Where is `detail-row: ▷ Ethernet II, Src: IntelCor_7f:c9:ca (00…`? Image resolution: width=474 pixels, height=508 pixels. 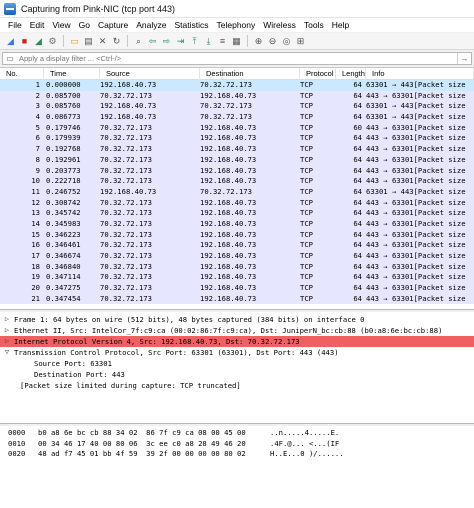 detail-row: ▷ Ethernet II, Src: IntelCor_7f:c9:ca (00… is located at coordinates (237, 330).